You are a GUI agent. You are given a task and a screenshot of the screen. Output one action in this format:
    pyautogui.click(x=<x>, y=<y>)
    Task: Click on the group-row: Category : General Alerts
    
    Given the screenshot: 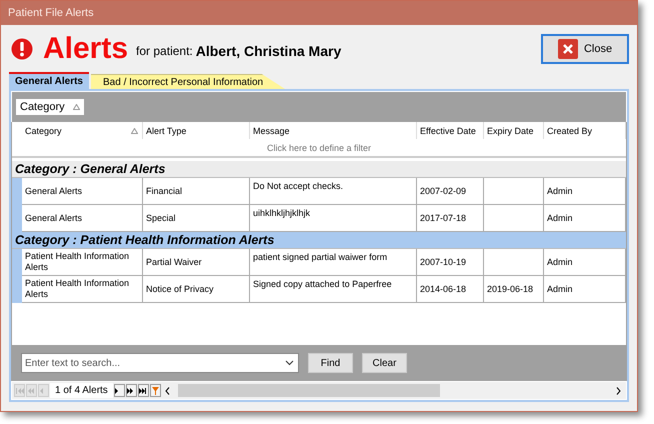 What is the action you would take?
    pyautogui.click(x=319, y=169)
    